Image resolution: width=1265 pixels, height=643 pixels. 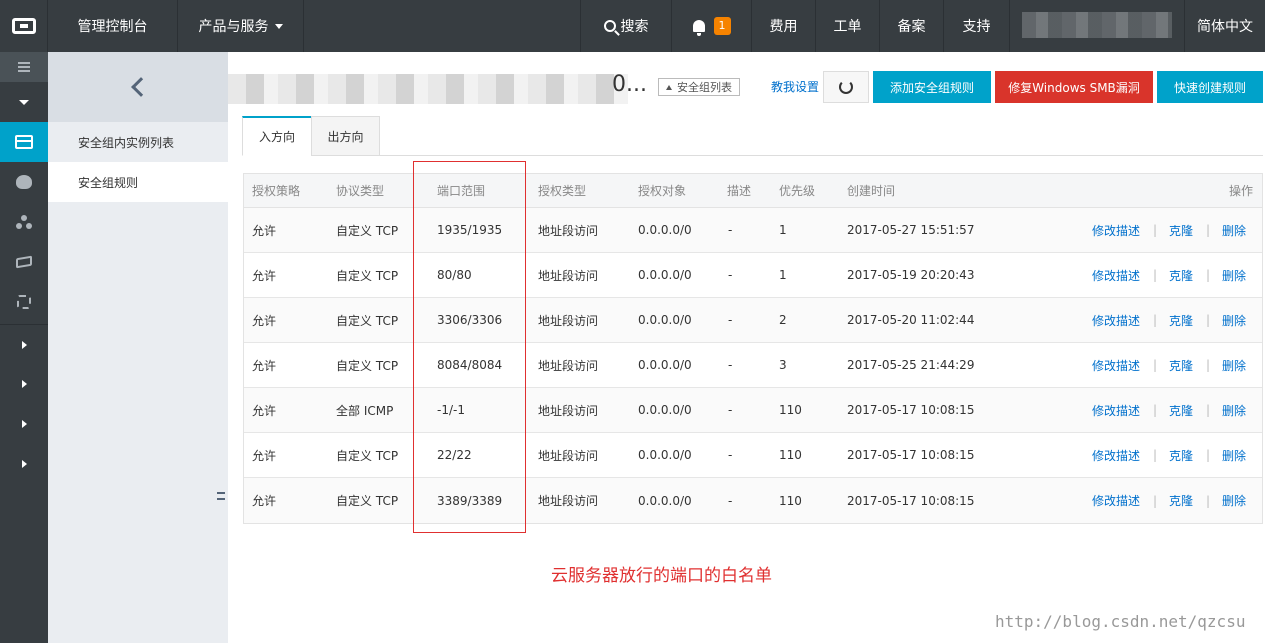 What do you see at coordinates (661, 576) in the screenshot?
I see `annotation-text: 云服务器放行的端口的白名单` at bounding box center [661, 576].